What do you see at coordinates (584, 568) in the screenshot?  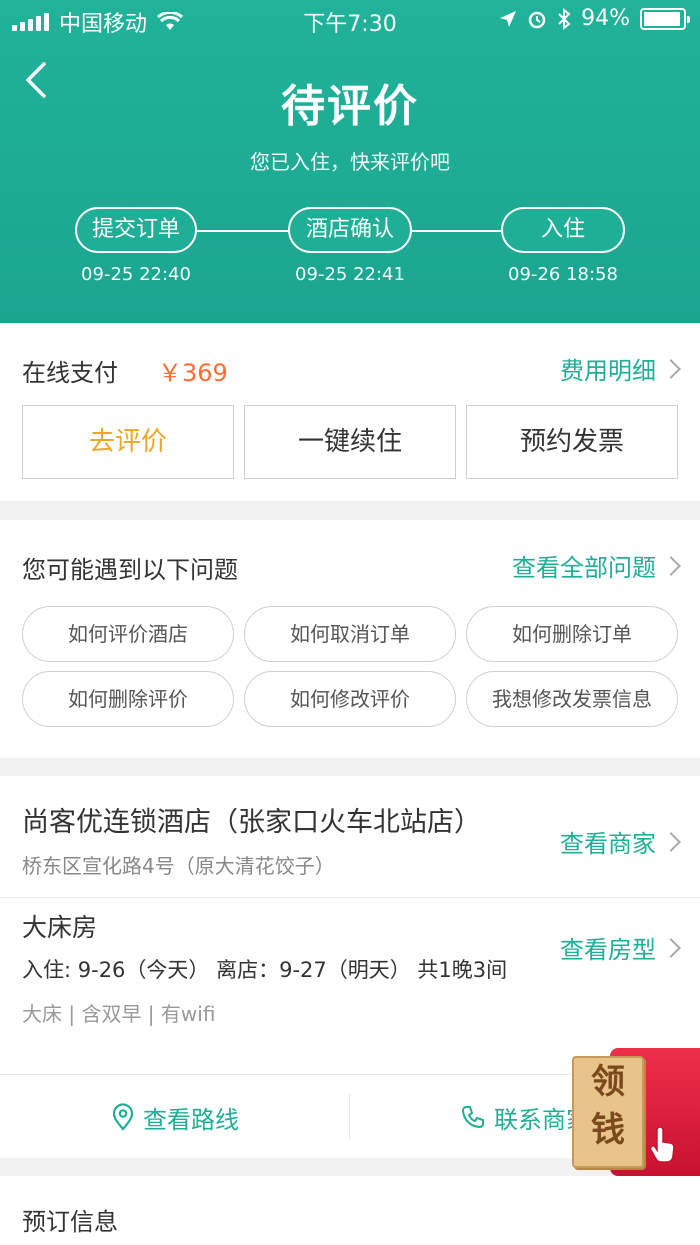 I see `all-questions-label: 查看全部问题` at bounding box center [584, 568].